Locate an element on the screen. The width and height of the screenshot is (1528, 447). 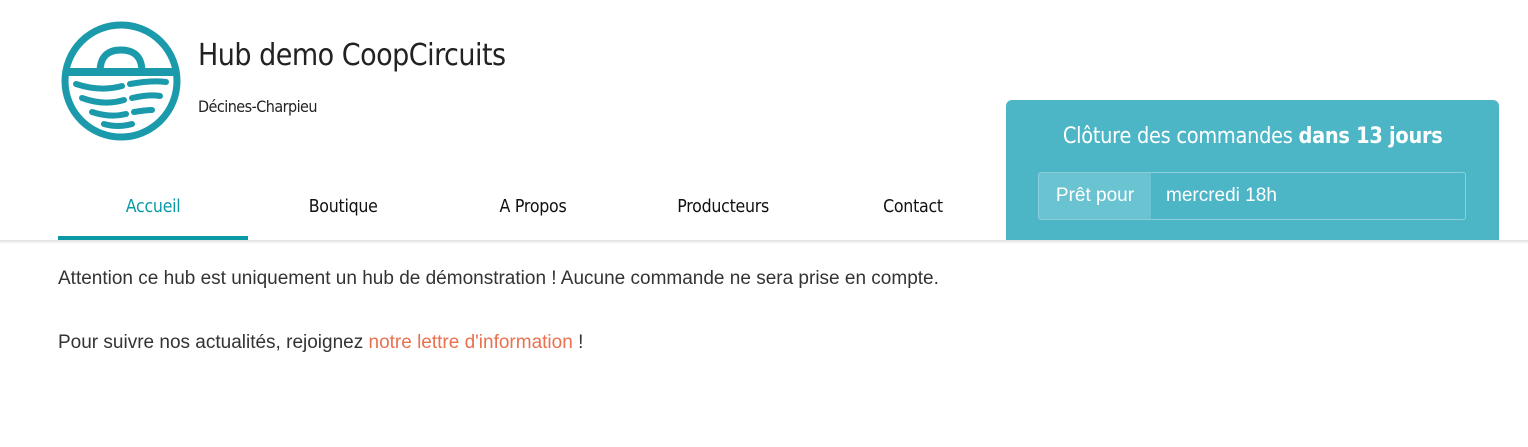
nav-tab-boutique: Boutique is located at coordinates (343, 206).